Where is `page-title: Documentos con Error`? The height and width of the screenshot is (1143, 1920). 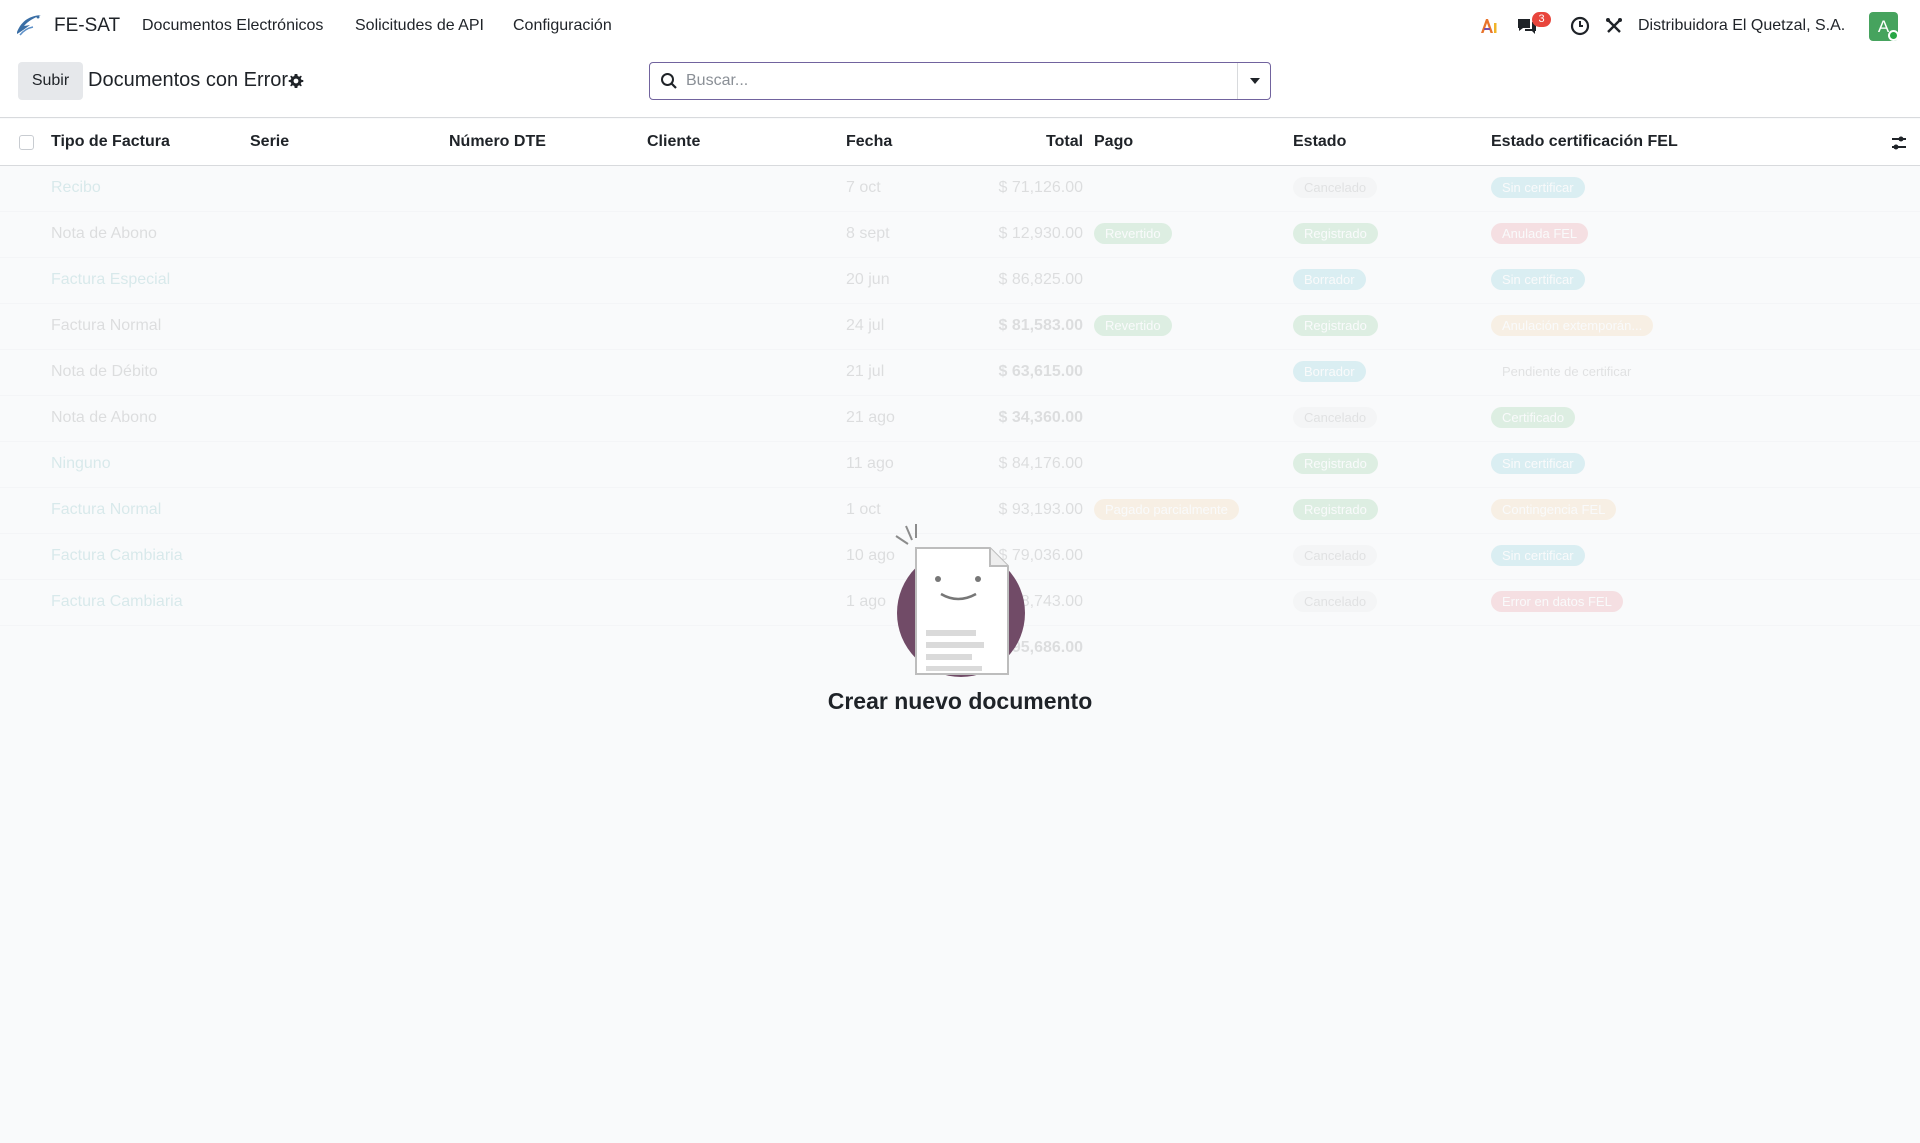
page-title: Documentos con Error is located at coordinates (188, 80).